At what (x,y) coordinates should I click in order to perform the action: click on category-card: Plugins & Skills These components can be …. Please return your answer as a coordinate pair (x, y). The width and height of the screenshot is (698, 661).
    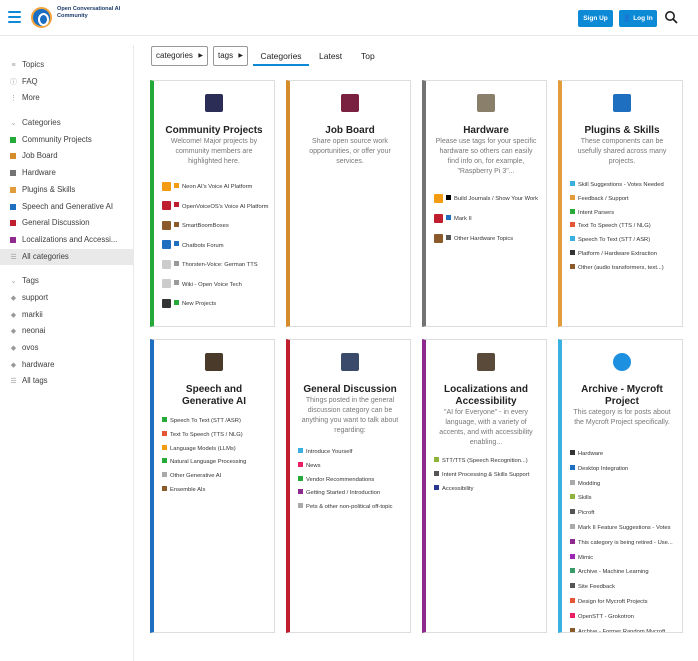
    Looking at the image, I should click on (620, 203).